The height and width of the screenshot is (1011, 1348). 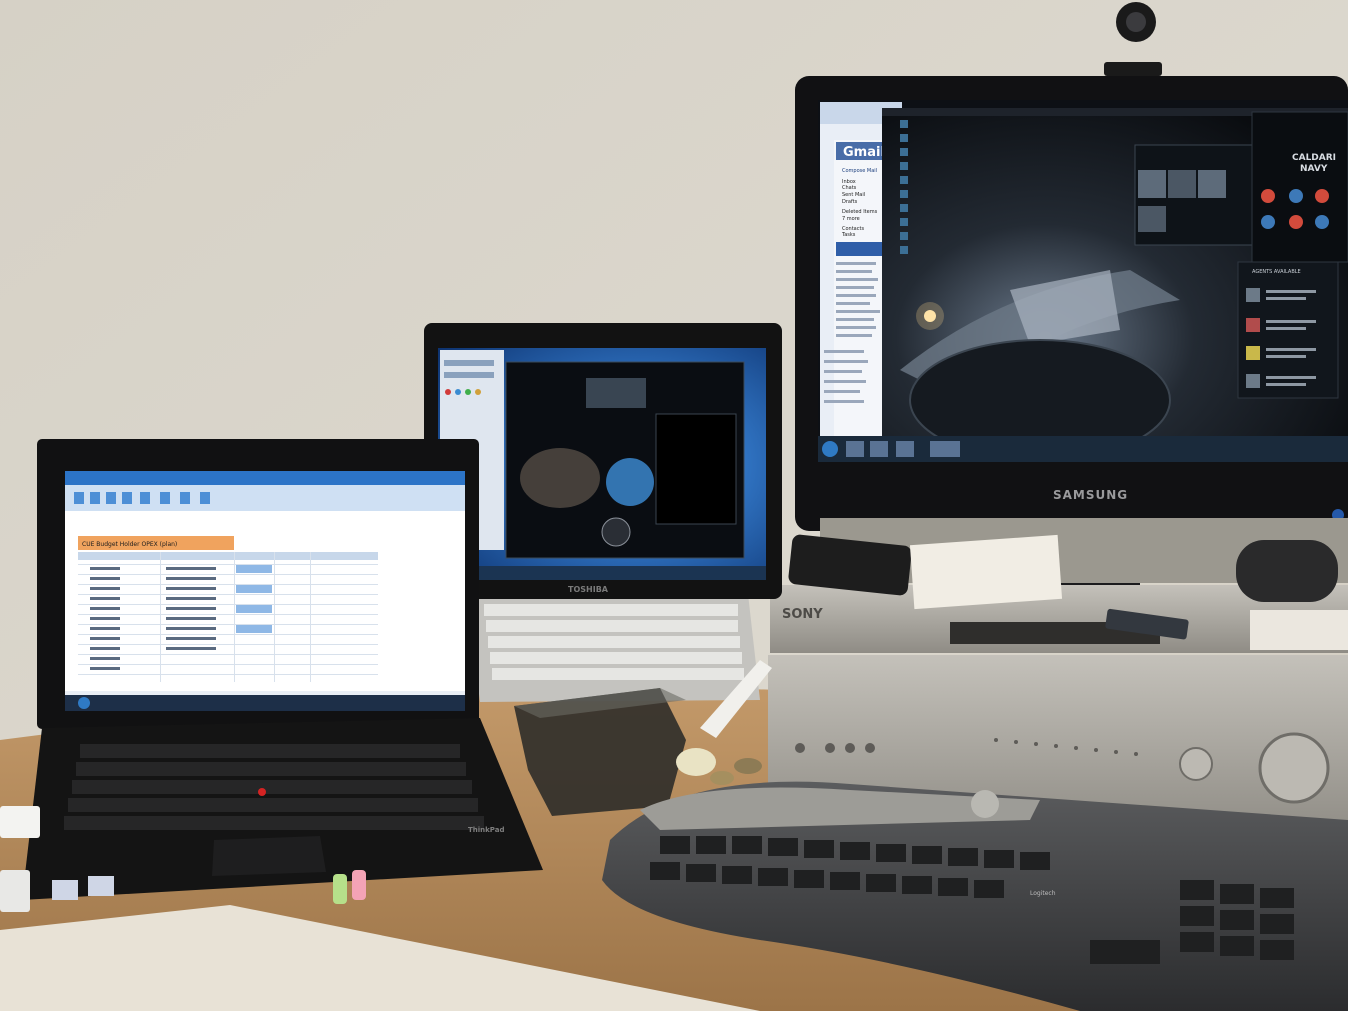 I want to click on eve-game-window: CALDARI NAVY AGENTS AVAILABLE, so click(x=1115, y=284).